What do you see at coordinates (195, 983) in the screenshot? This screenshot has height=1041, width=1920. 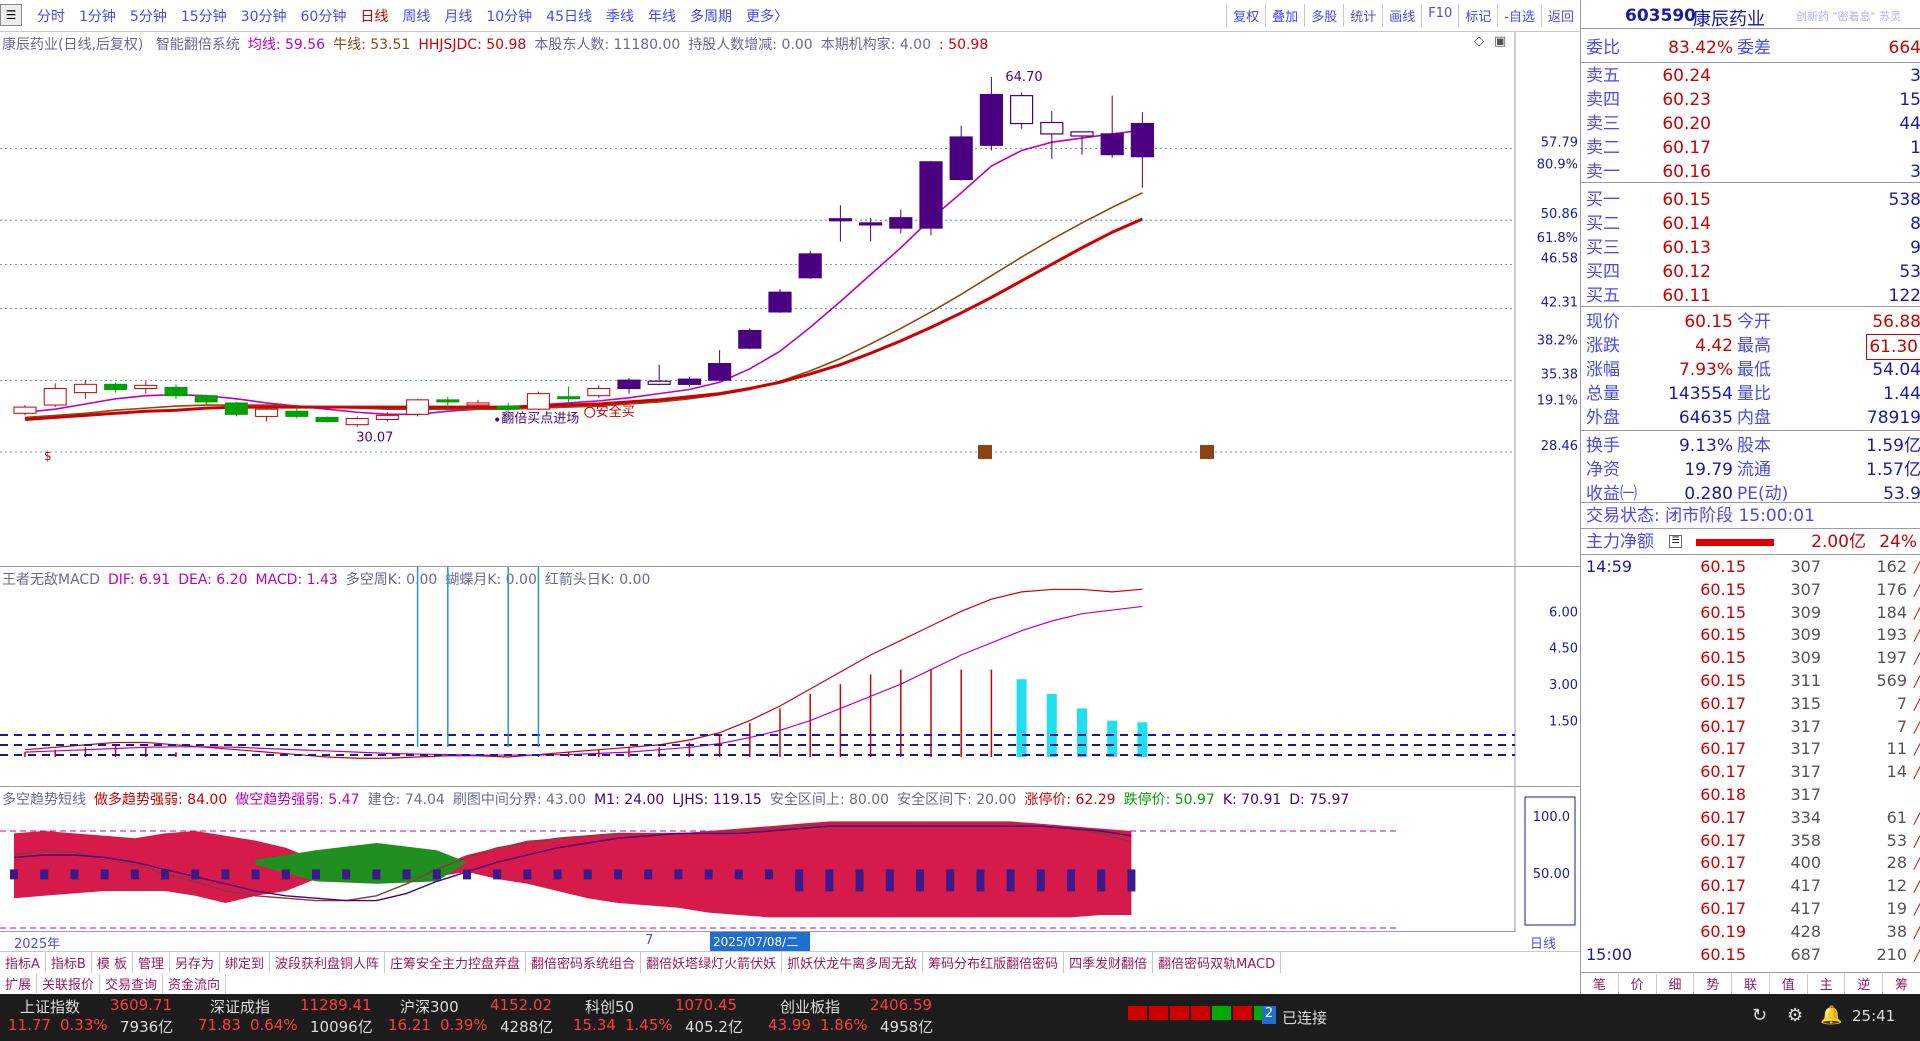 I see `extension-tab: 资金流向` at bounding box center [195, 983].